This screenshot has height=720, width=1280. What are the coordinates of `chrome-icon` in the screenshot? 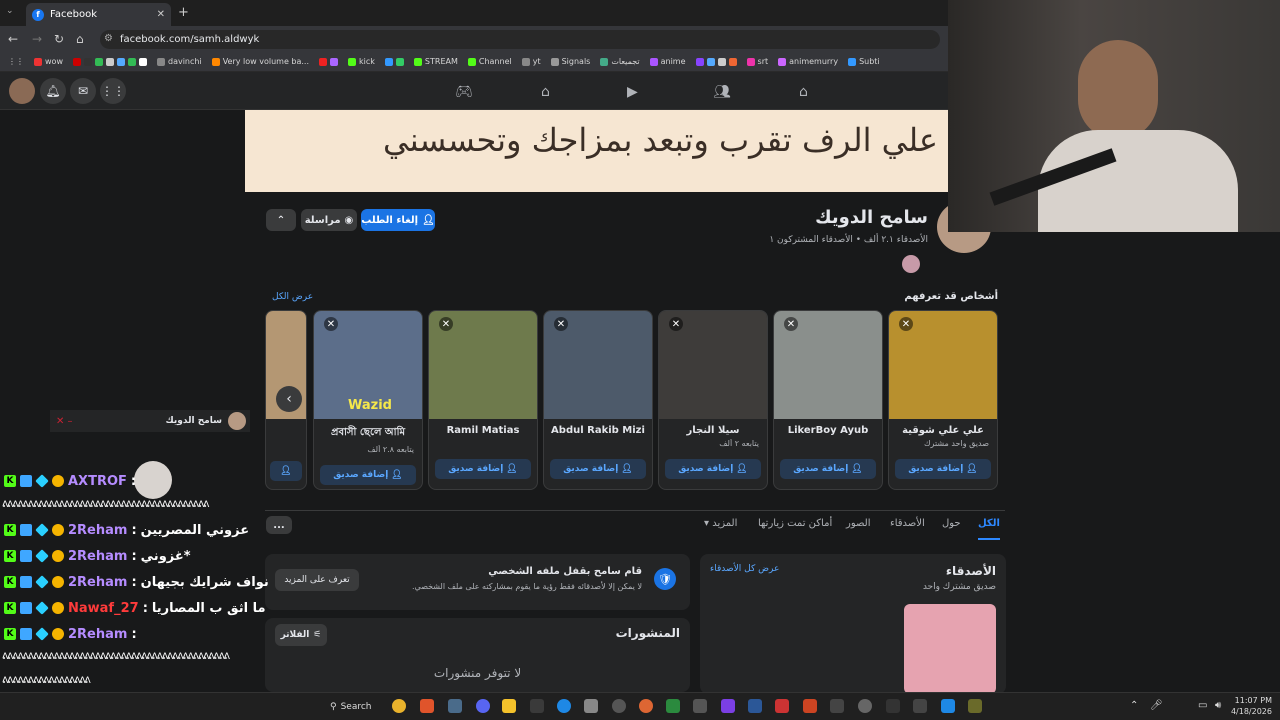 It's located at (399, 706).